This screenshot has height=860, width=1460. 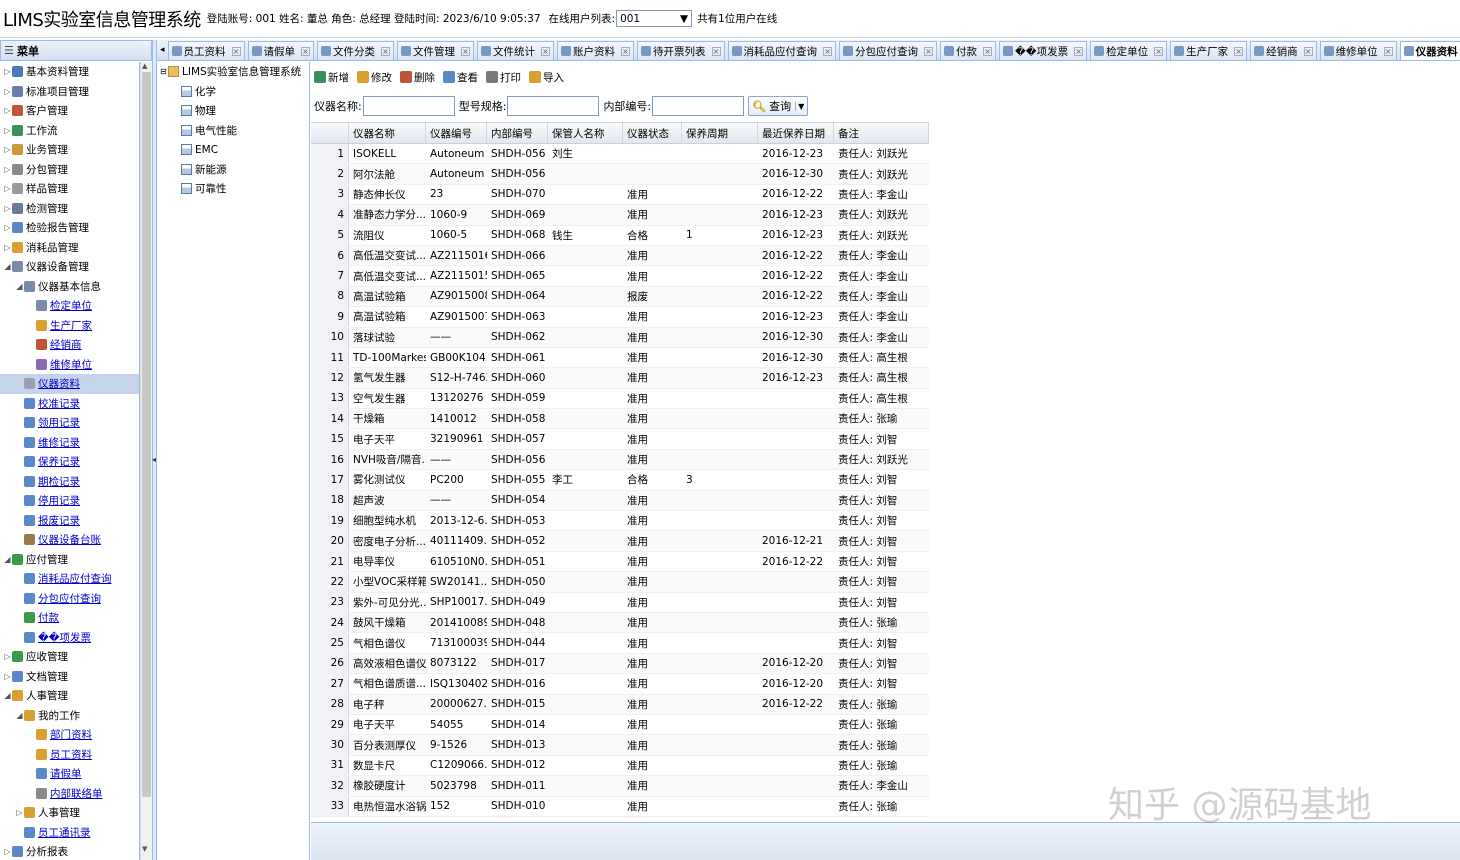 What do you see at coordinates (387, 133) in the screenshot?
I see `column-header: 仪器名称` at bounding box center [387, 133].